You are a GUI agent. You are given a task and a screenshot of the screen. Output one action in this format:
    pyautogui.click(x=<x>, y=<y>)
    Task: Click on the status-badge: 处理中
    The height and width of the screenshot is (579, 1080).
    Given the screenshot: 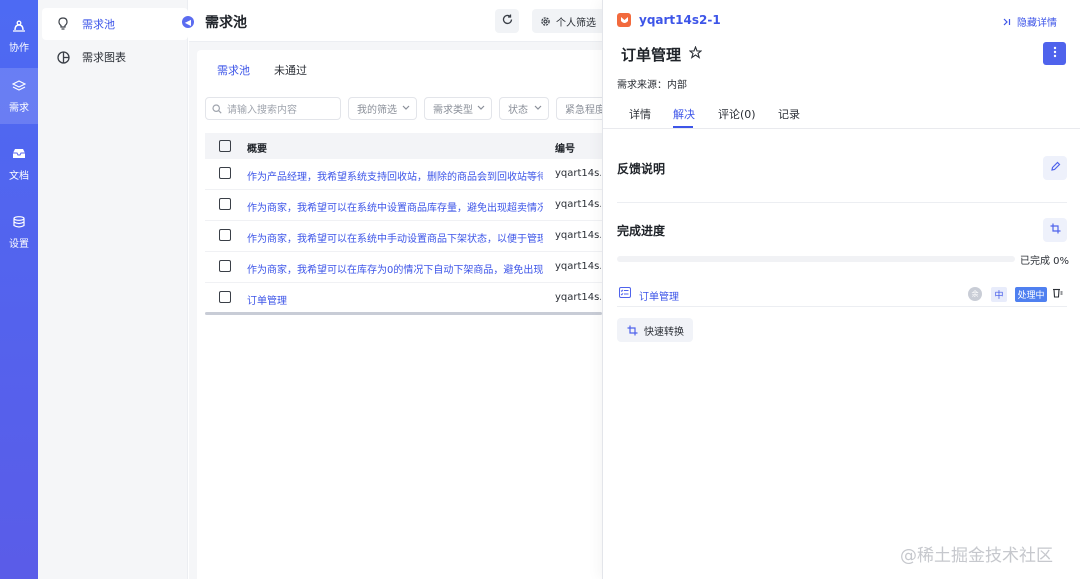 What is the action you would take?
    pyautogui.click(x=1031, y=294)
    